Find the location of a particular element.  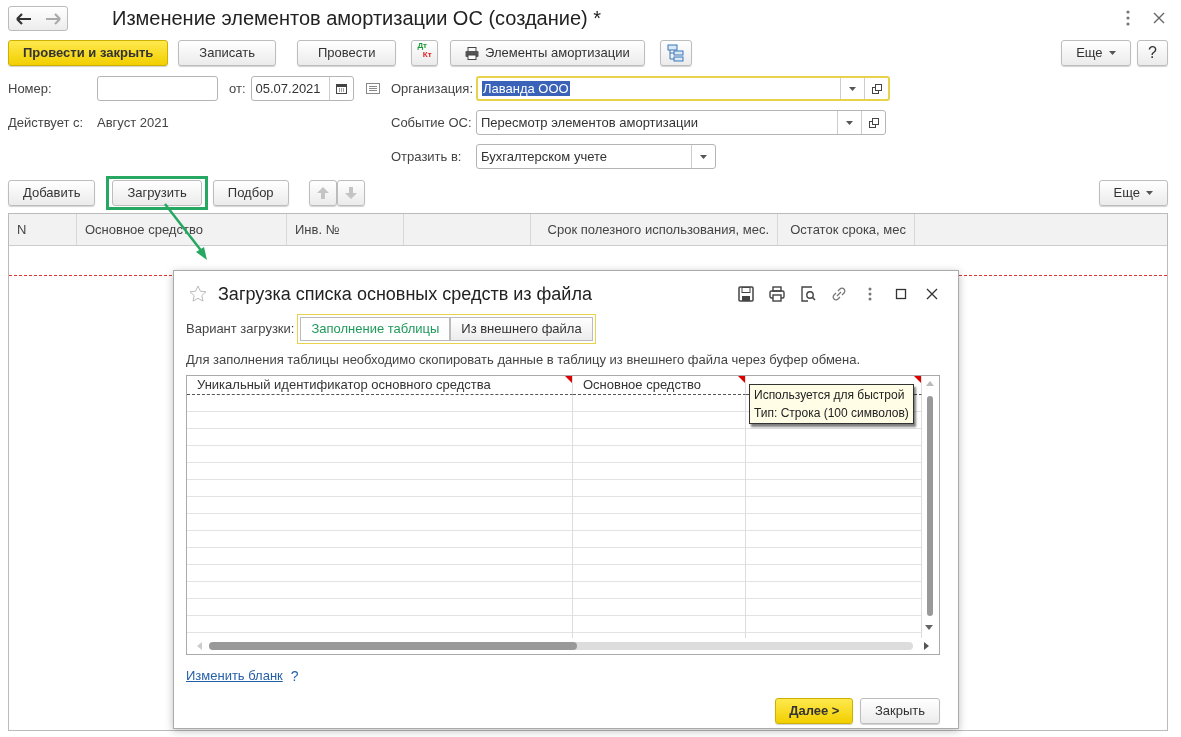

structure-button is located at coordinates (675, 53).